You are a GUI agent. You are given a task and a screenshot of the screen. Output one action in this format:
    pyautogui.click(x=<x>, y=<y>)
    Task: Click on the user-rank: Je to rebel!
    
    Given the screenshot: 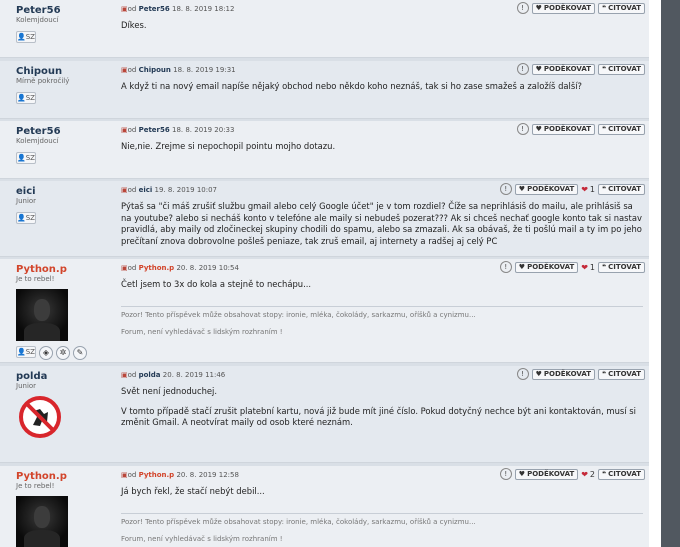 What is the action you would take?
    pyautogui.click(x=35, y=486)
    